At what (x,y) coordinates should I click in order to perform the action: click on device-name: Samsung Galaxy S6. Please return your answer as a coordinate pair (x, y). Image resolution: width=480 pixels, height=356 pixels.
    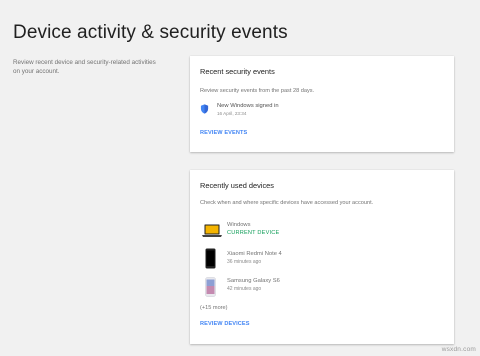
    Looking at the image, I should click on (253, 281).